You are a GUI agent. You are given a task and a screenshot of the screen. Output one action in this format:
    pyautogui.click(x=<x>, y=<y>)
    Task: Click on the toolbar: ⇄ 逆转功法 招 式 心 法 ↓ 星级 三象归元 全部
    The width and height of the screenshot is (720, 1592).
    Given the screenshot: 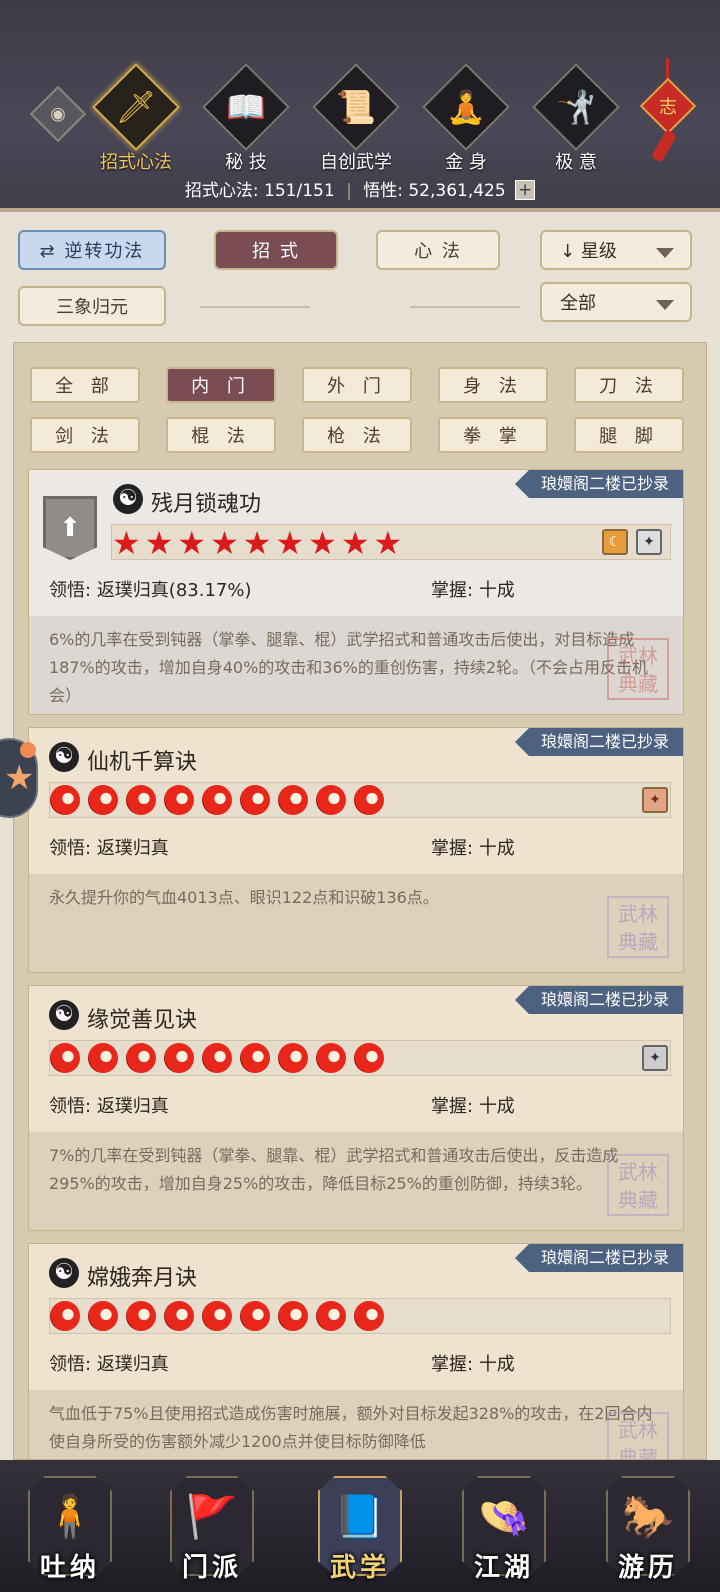 What is the action you would take?
    pyautogui.click(x=360, y=274)
    